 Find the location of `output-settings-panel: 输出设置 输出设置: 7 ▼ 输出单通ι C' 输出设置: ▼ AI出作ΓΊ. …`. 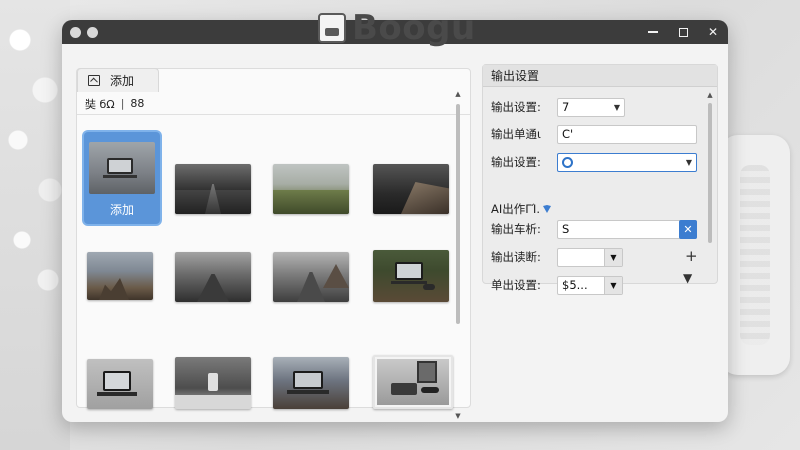

output-settings-panel: 输出设置 输出设置: 7 ▼ 输出单通ι C' 输出设置: ▼ AI出作ΓΊ. … is located at coordinates (600, 174).